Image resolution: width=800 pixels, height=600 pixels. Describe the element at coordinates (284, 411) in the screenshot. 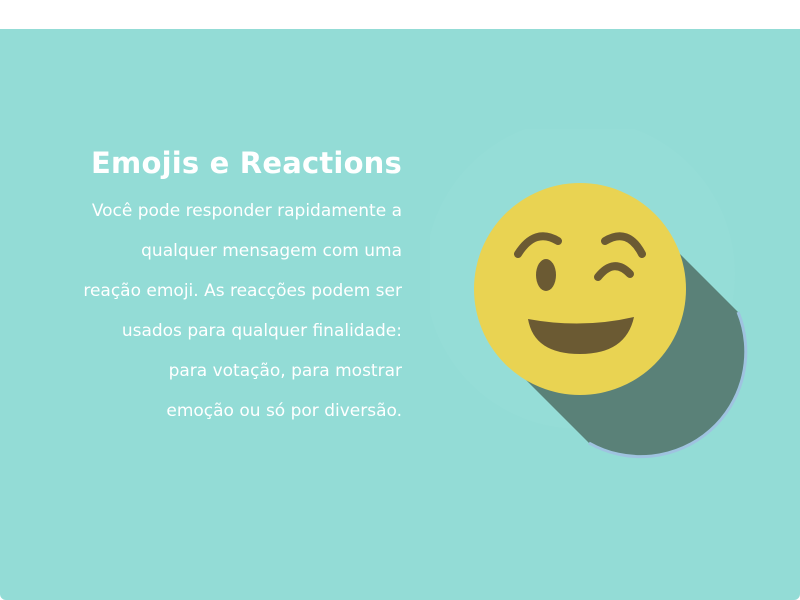

I see `description-line-6: emoção ou só por diversão.` at that location.